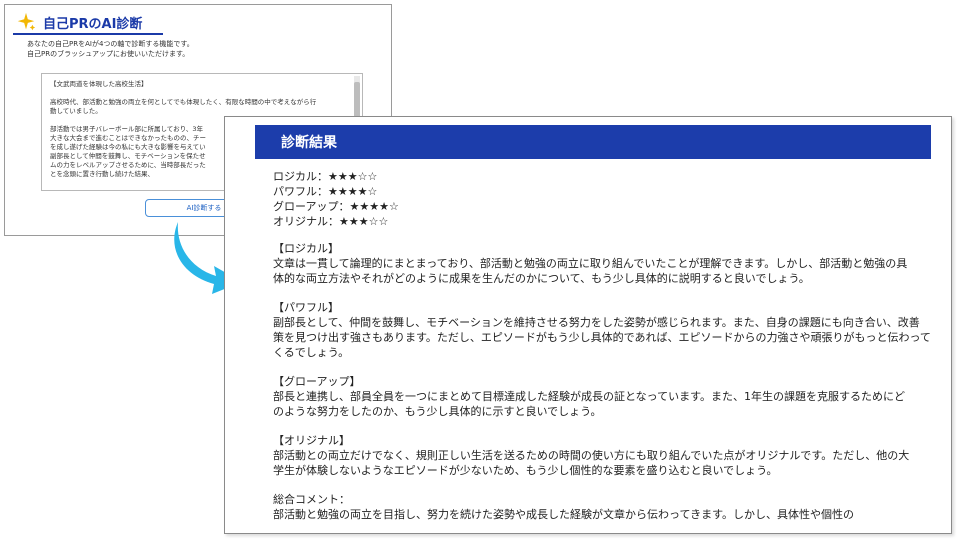 This screenshot has width=960, height=540. I want to click on rating-growup: グローアップ：★★★★☆, so click(336, 206).